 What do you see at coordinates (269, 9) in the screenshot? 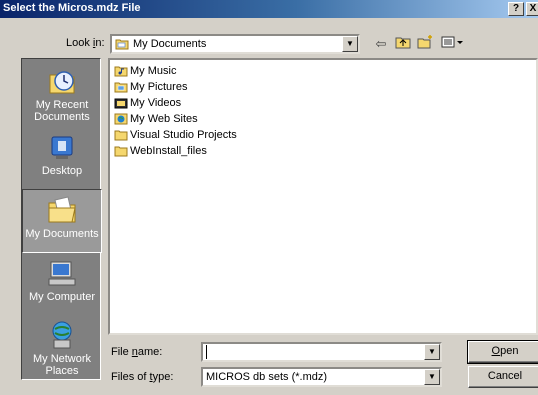
I see `title-bar: Select the Micros.mdz File ? X` at bounding box center [269, 9].